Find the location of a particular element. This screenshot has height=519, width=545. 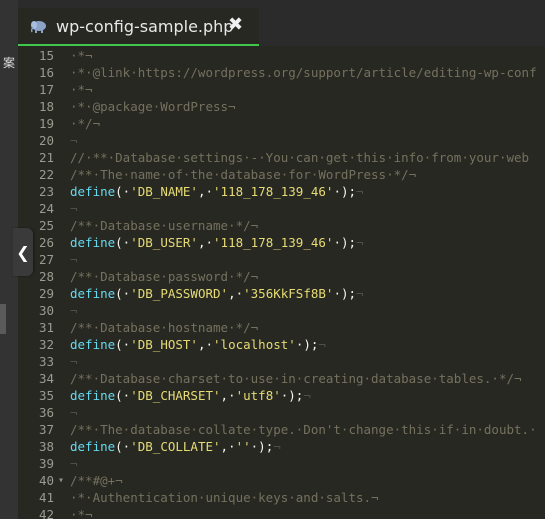

line-number: 23 is located at coordinates (46, 191).